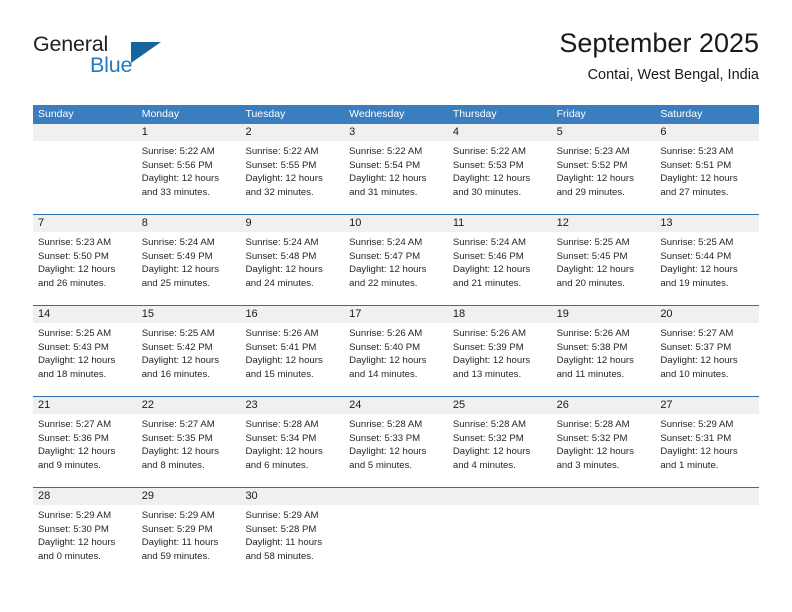 The height and width of the screenshot is (612, 792). I want to click on sunset-time: Sunset: 5:47 PM, so click(385, 256).